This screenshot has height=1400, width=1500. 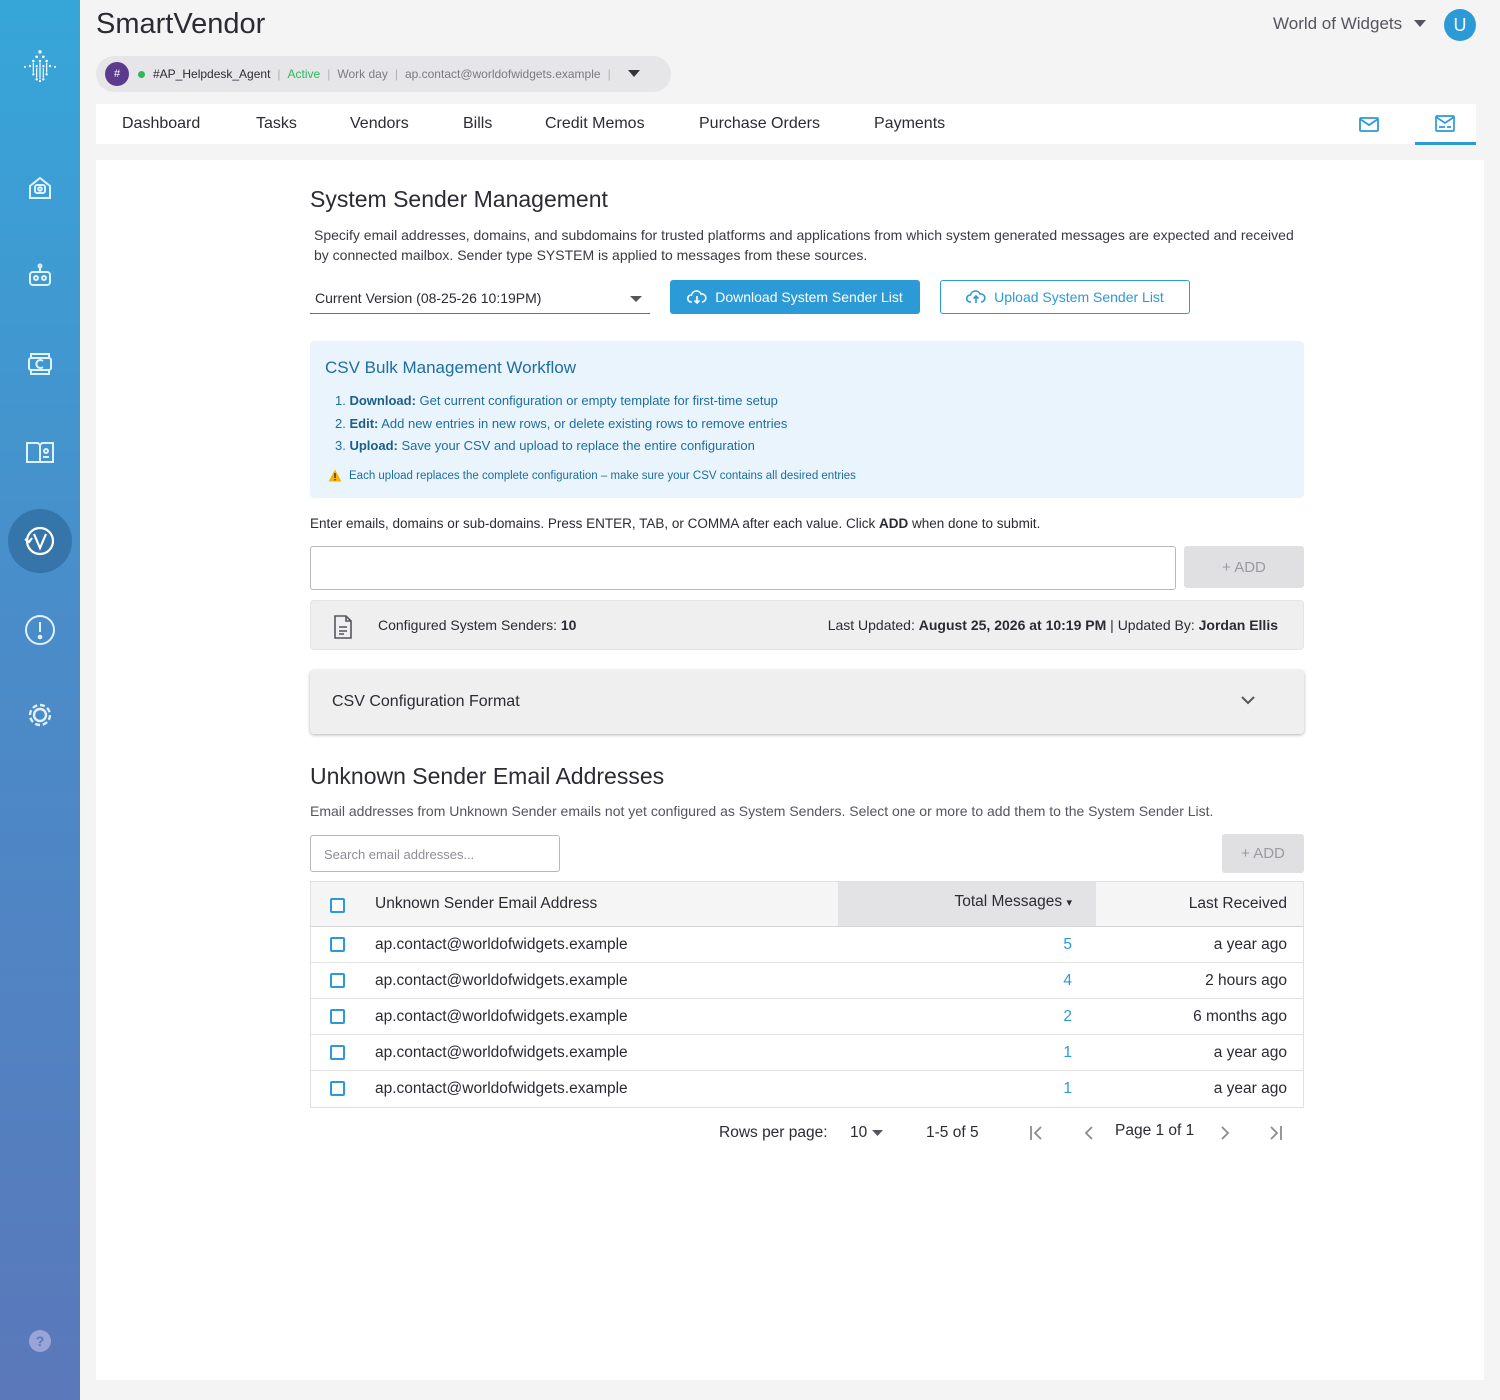 What do you see at coordinates (451, 367) in the screenshot?
I see `workflow-title: CSV Bulk Management Workflow` at bounding box center [451, 367].